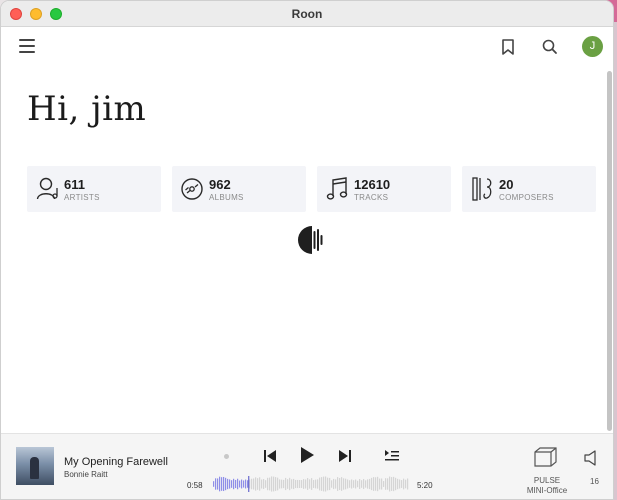 The image size is (617, 500). Describe the element at coordinates (310, 240) in the screenshot. I see `roon-loading-logo-icon` at that location.